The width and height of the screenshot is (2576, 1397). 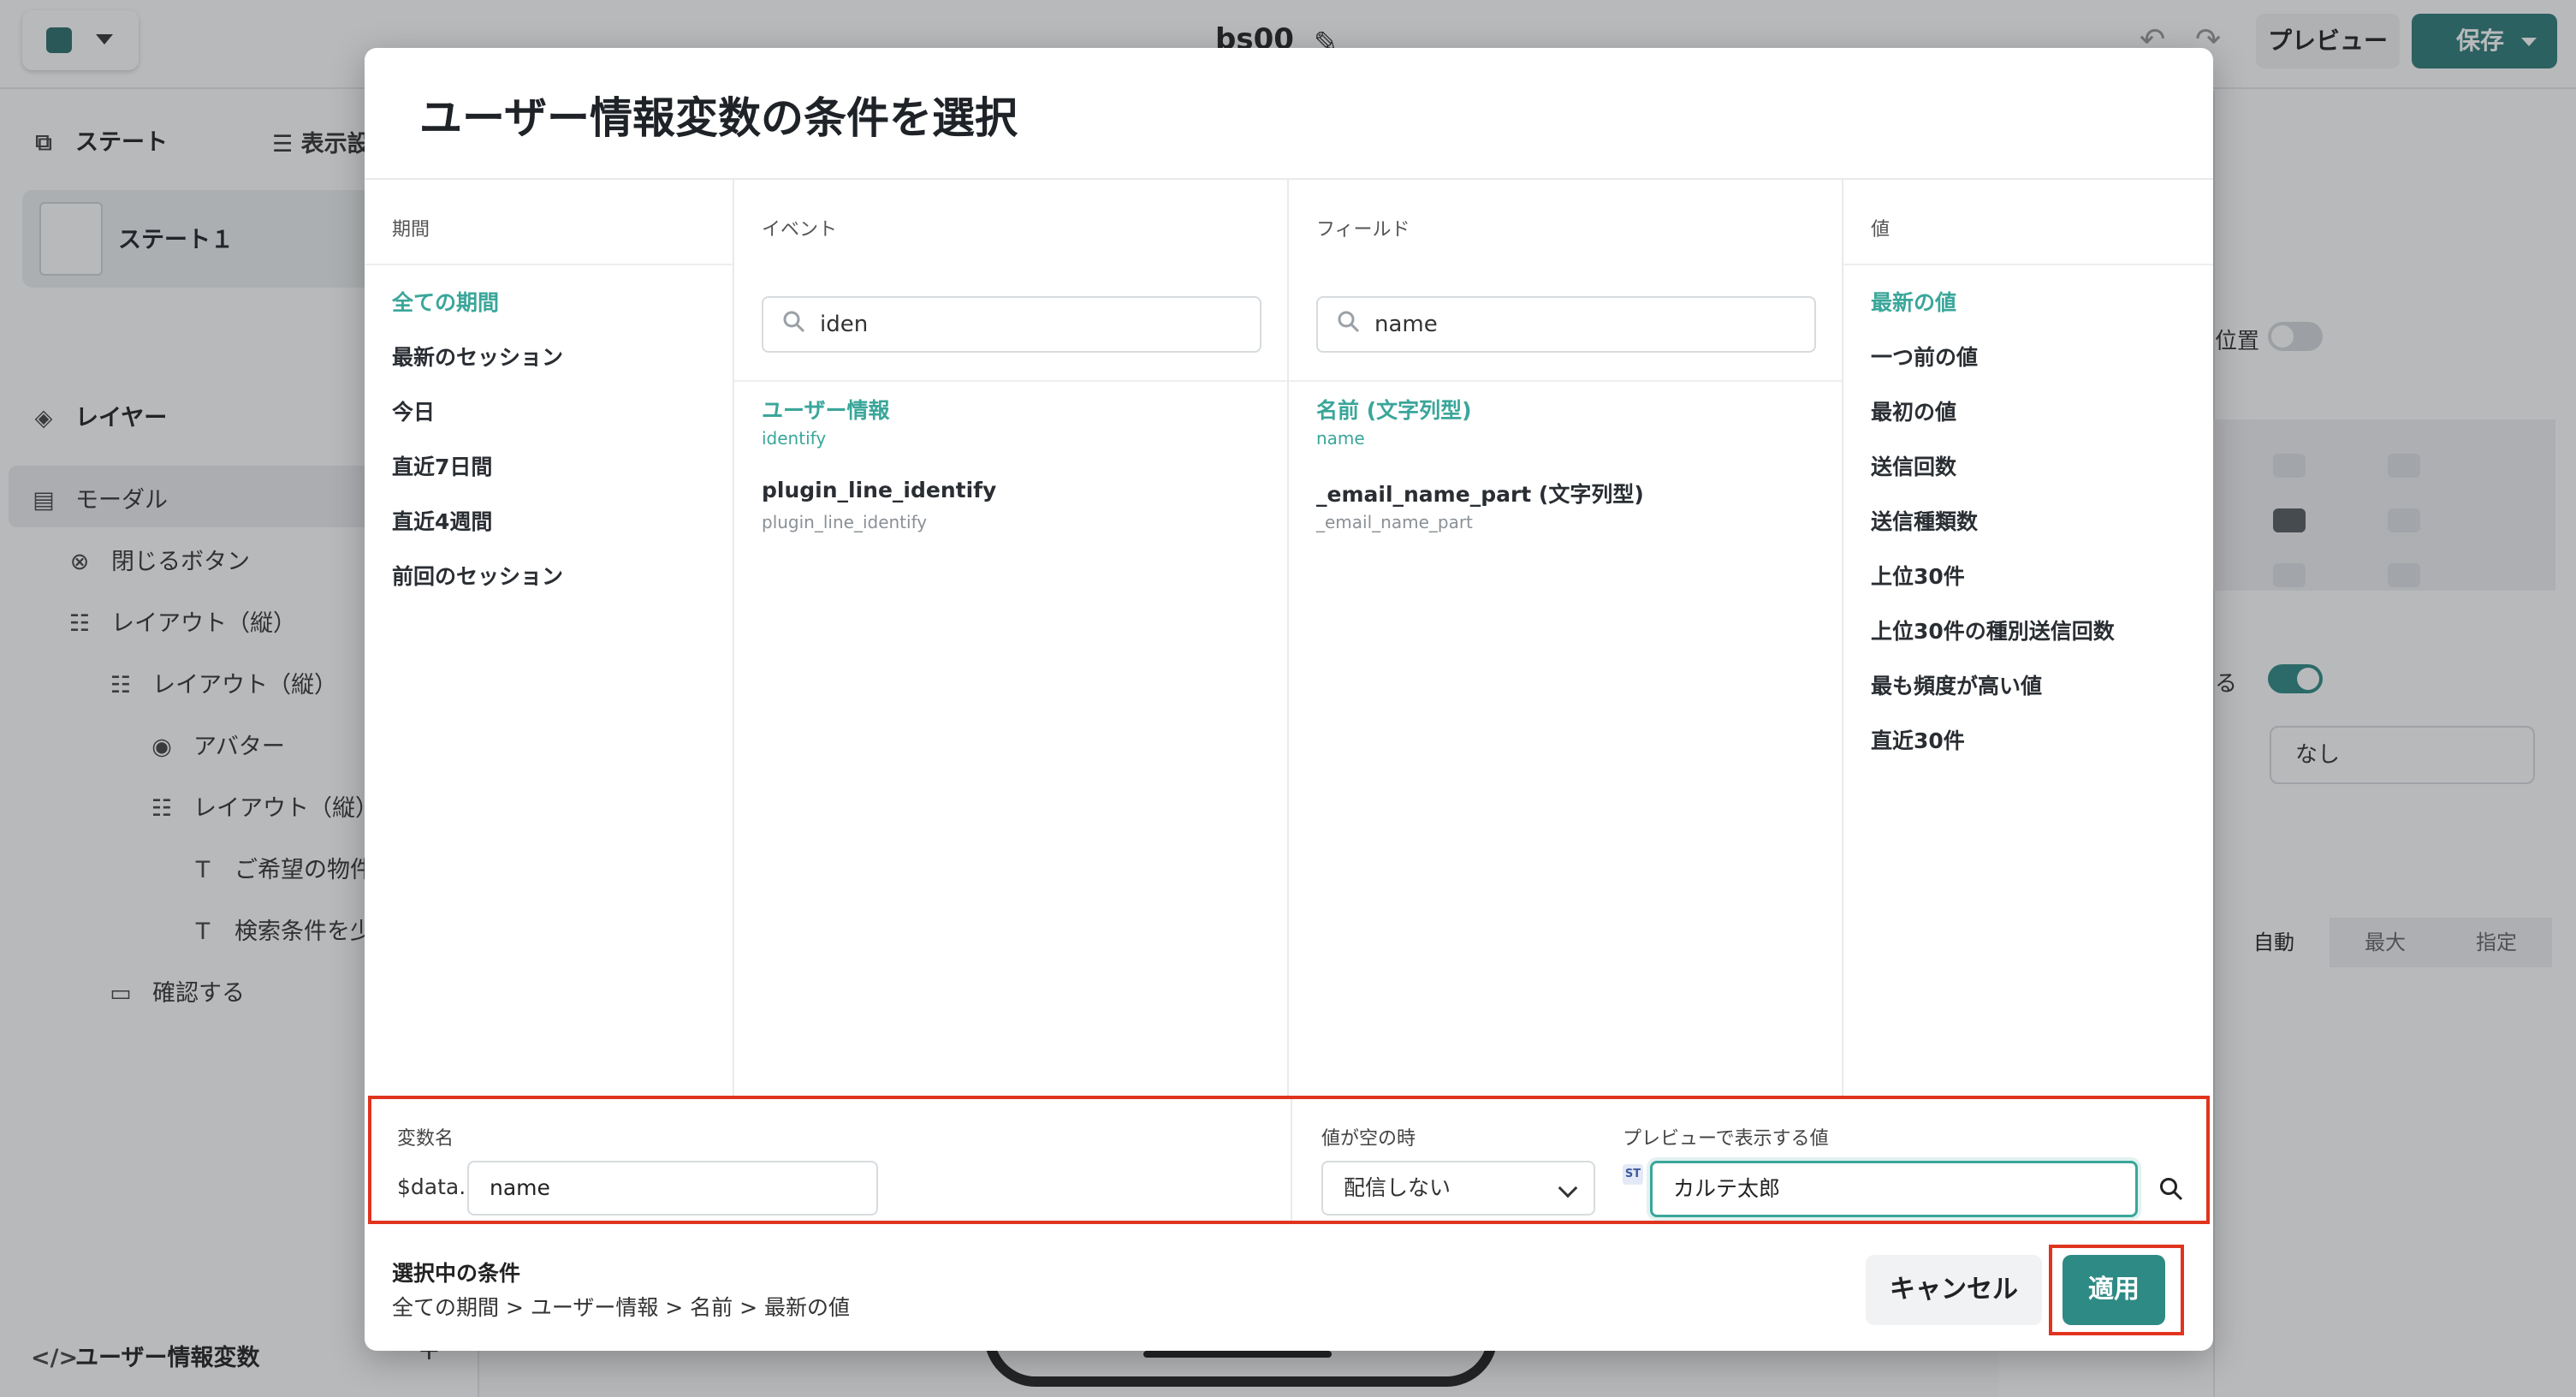 What do you see at coordinates (1394, 409) in the screenshot?
I see `field-item-name: 名前 (文字列型)` at bounding box center [1394, 409].